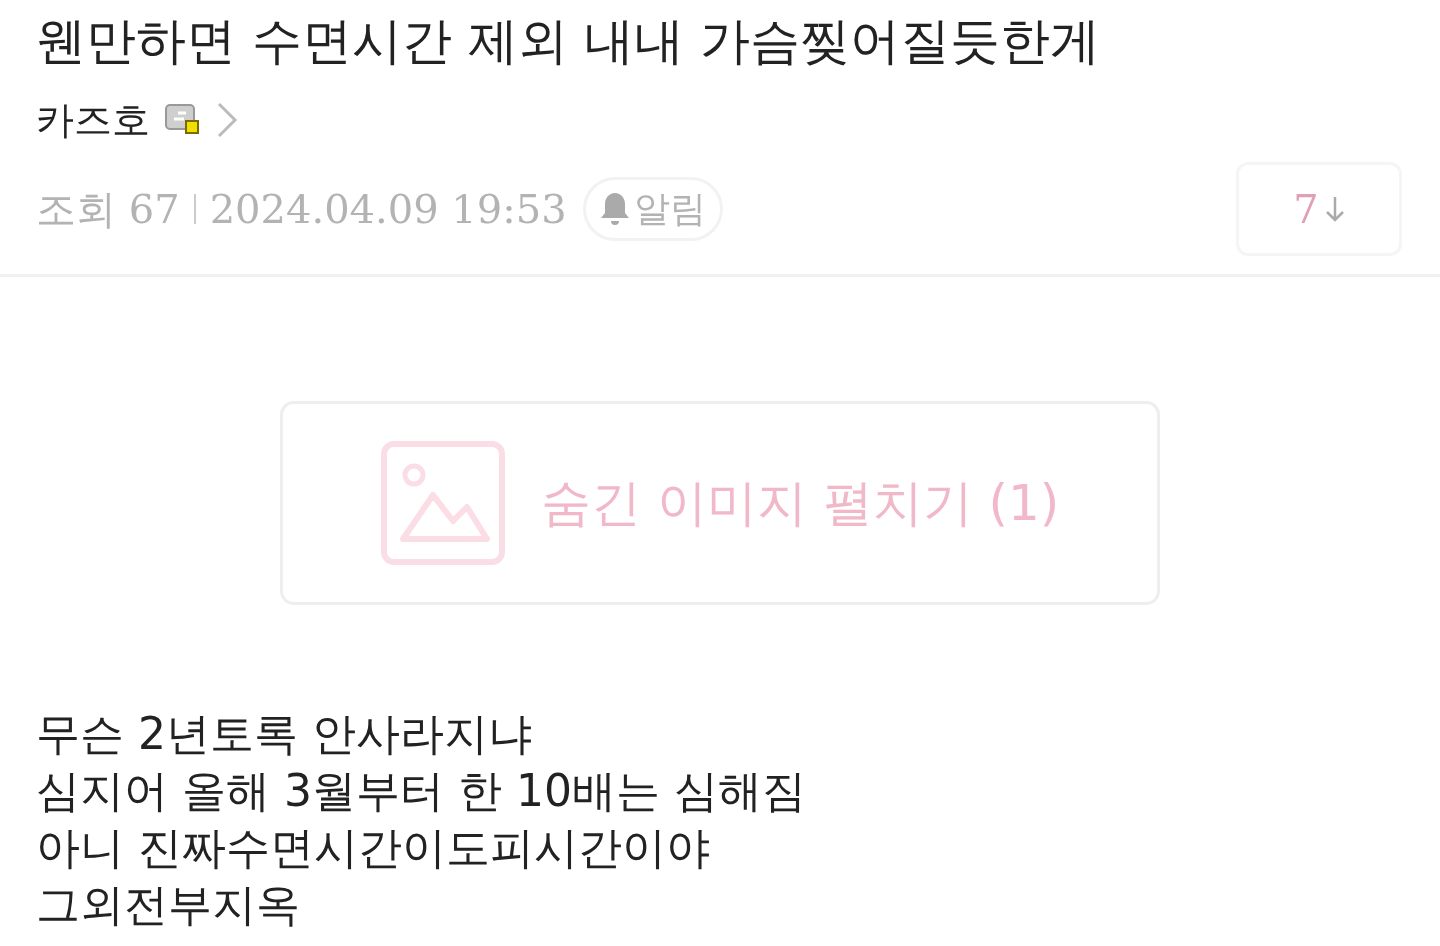 This screenshot has height=946, width=1440. I want to click on author-name: 카즈호, so click(93, 120).